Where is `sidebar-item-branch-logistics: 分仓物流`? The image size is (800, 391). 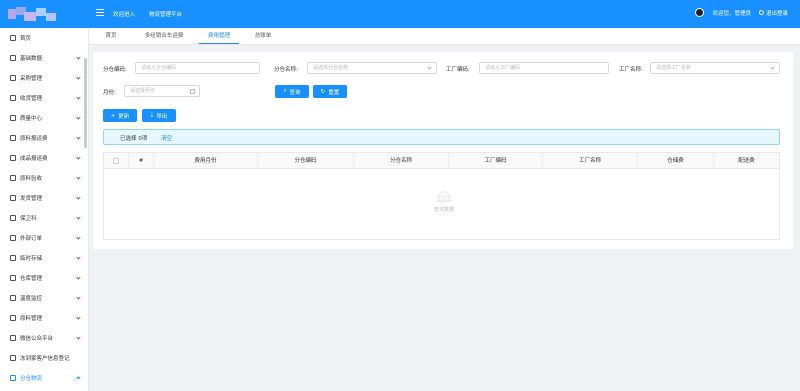 sidebar-item-branch-logistics: 分仓物流 is located at coordinates (44, 378).